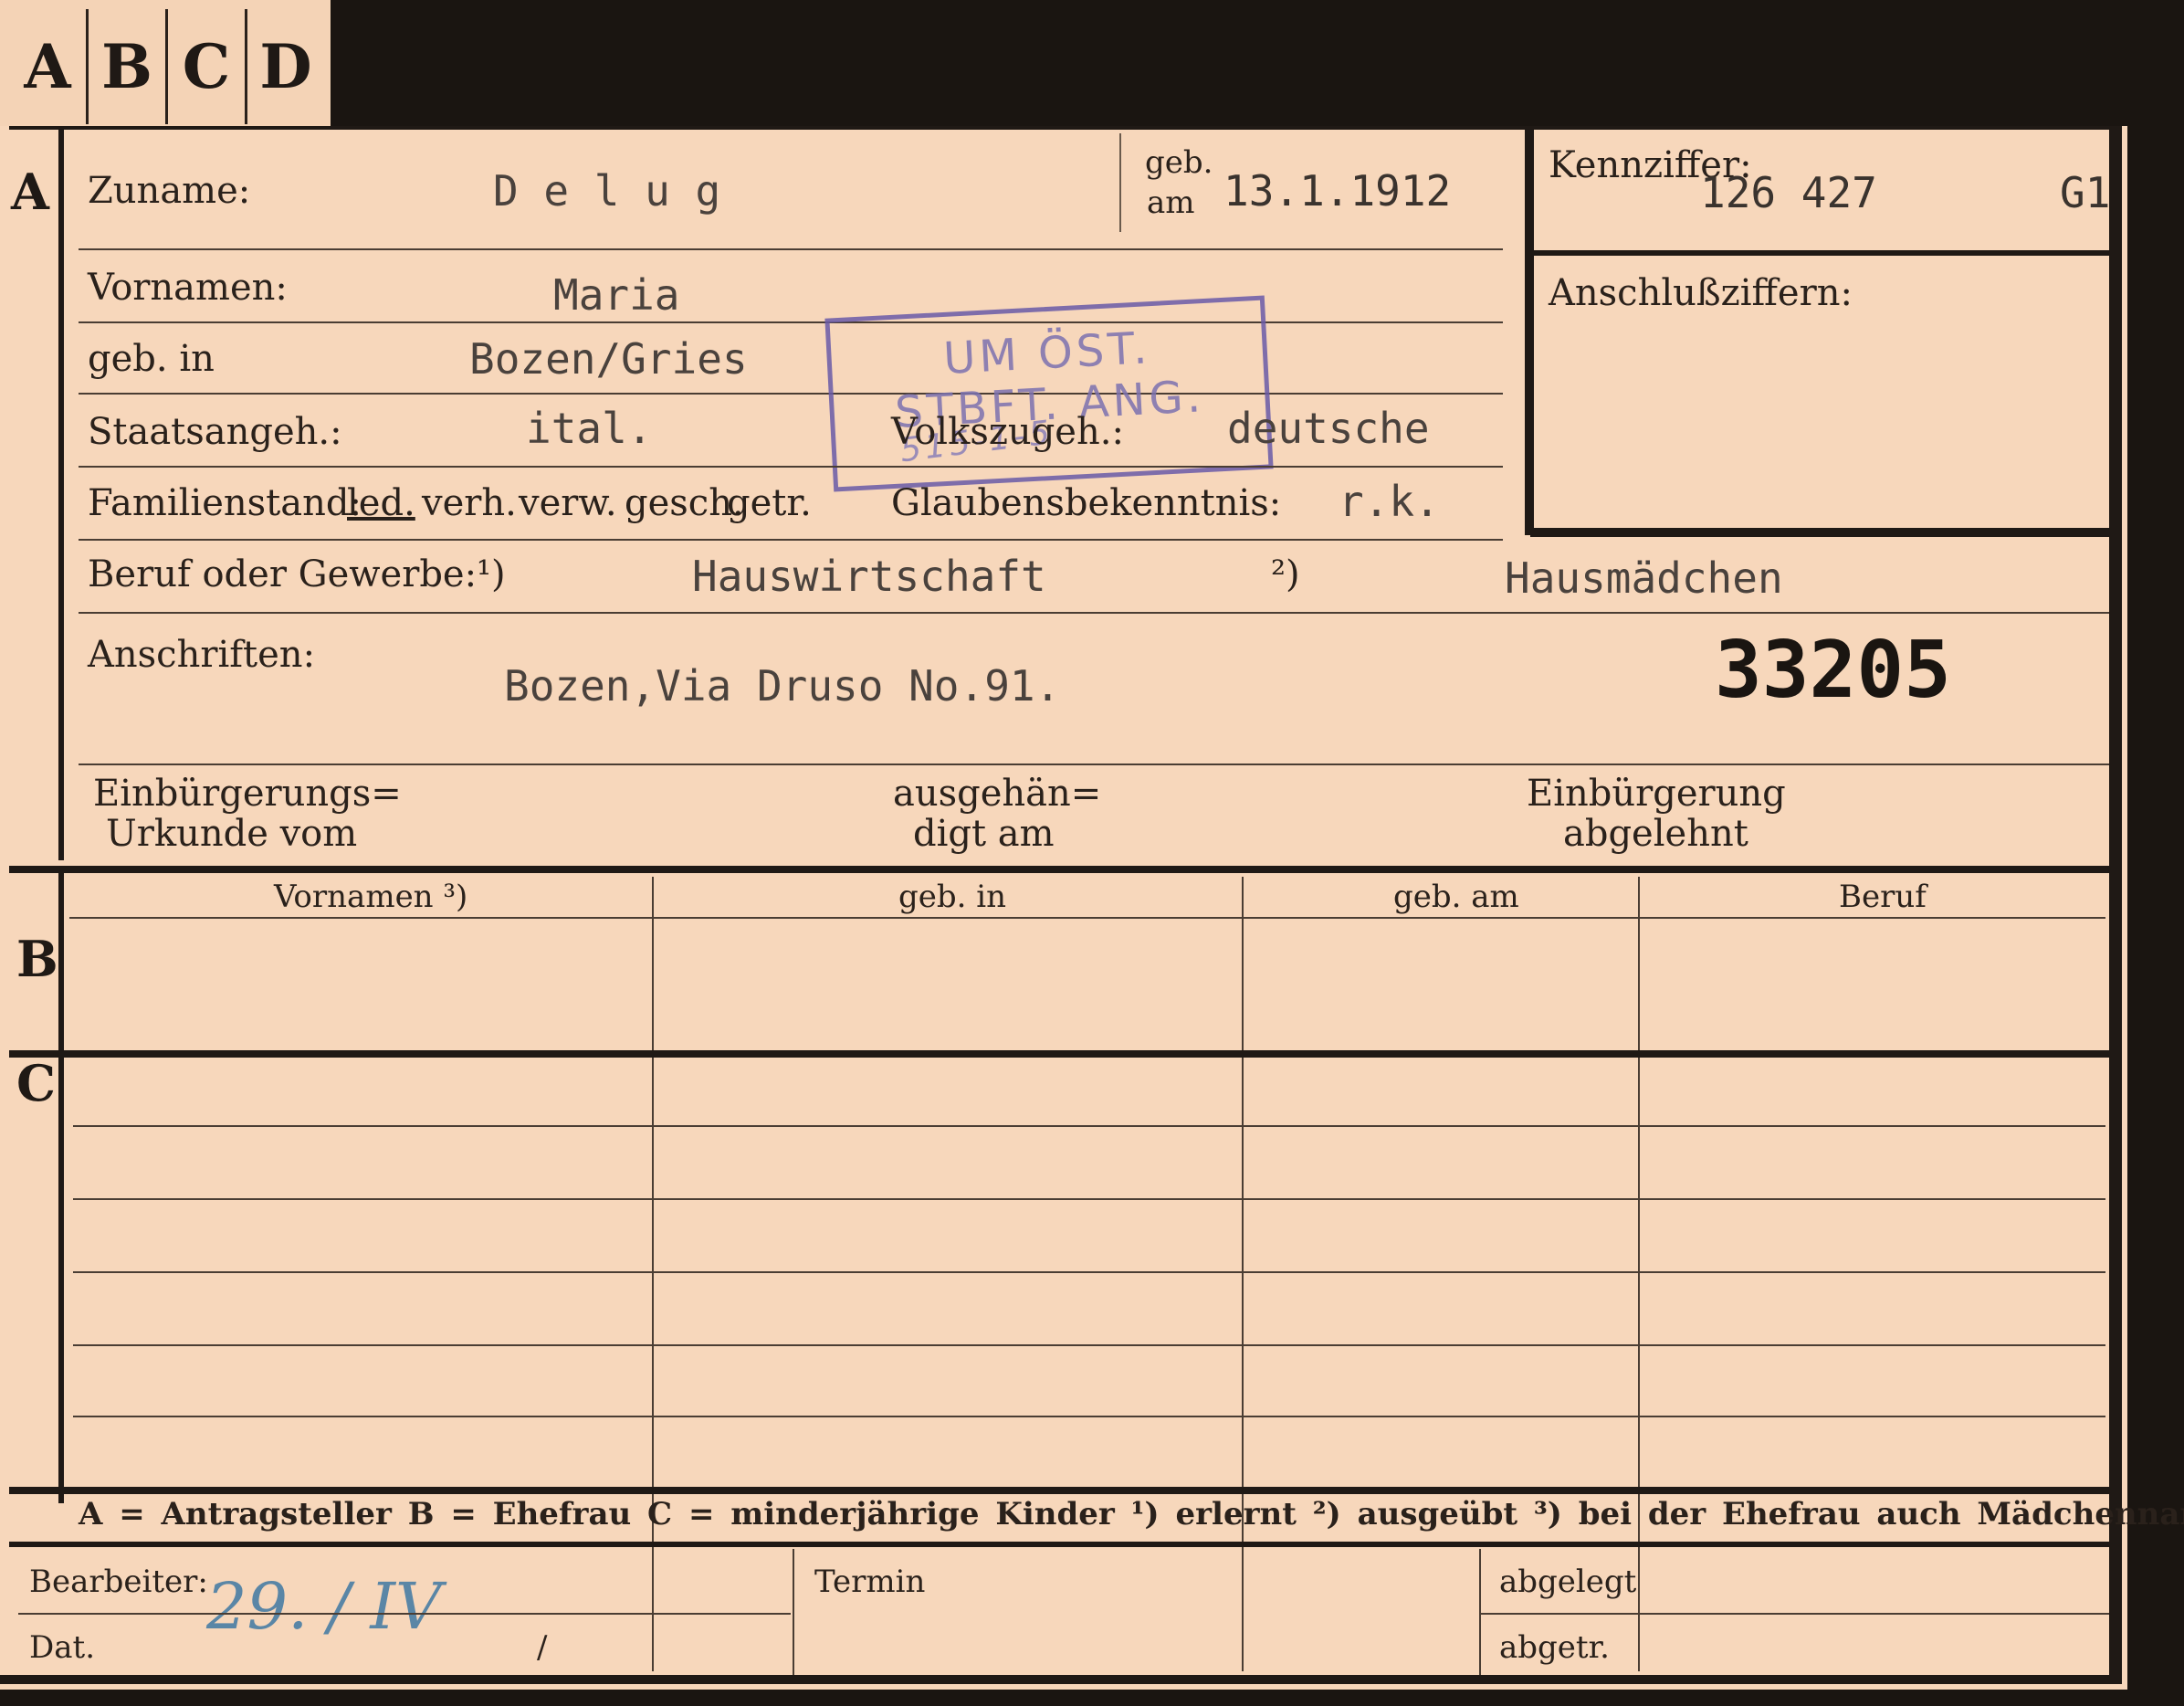 The height and width of the screenshot is (1706, 2184). What do you see at coordinates (1655, 834) in the screenshot?
I see `label-einbuergerung-2: abgelehnt` at bounding box center [1655, 834].